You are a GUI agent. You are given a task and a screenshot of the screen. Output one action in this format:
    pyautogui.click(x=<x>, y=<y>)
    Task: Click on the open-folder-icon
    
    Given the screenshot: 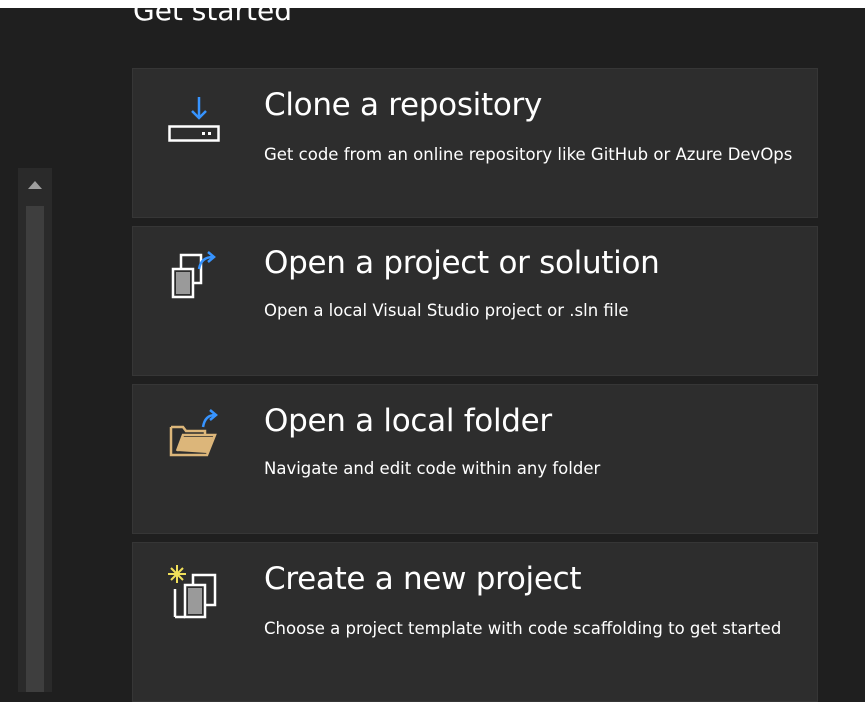 What is the action you would take?
    pyautogui.click(x=193, y=433)
    